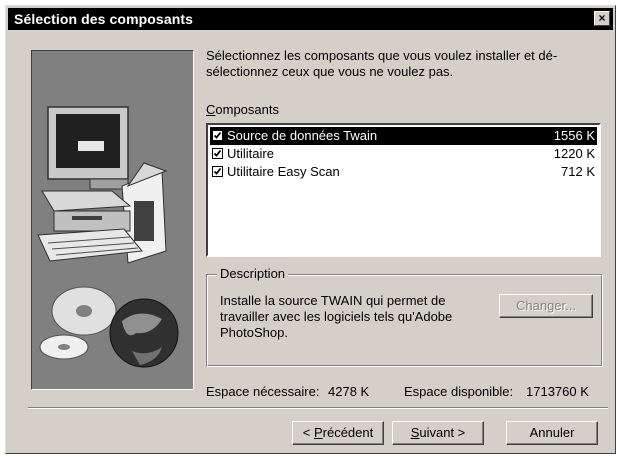  What do you see at coordinates (438, 433) in the screenshot?
I see `next-button: Suivant >` at bounding box center [438, 433].